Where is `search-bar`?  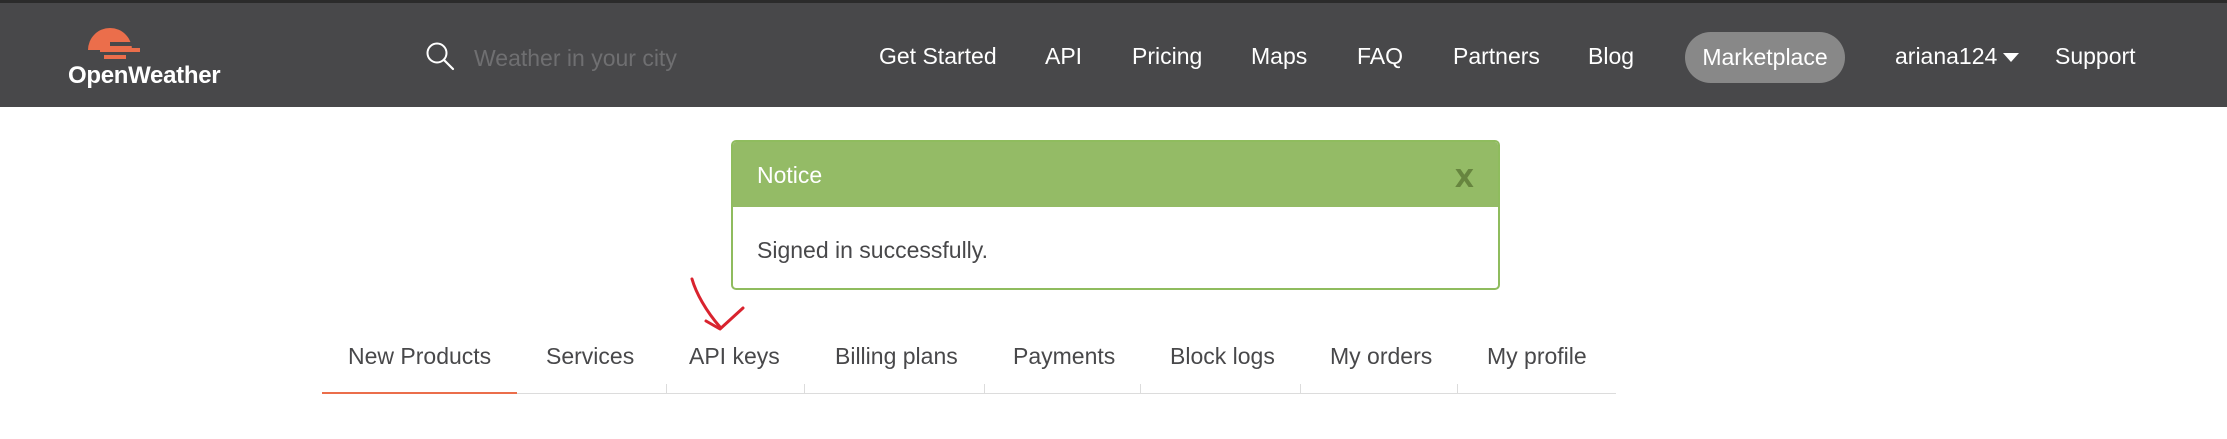 search-bar is located at coordinates (615, 58).